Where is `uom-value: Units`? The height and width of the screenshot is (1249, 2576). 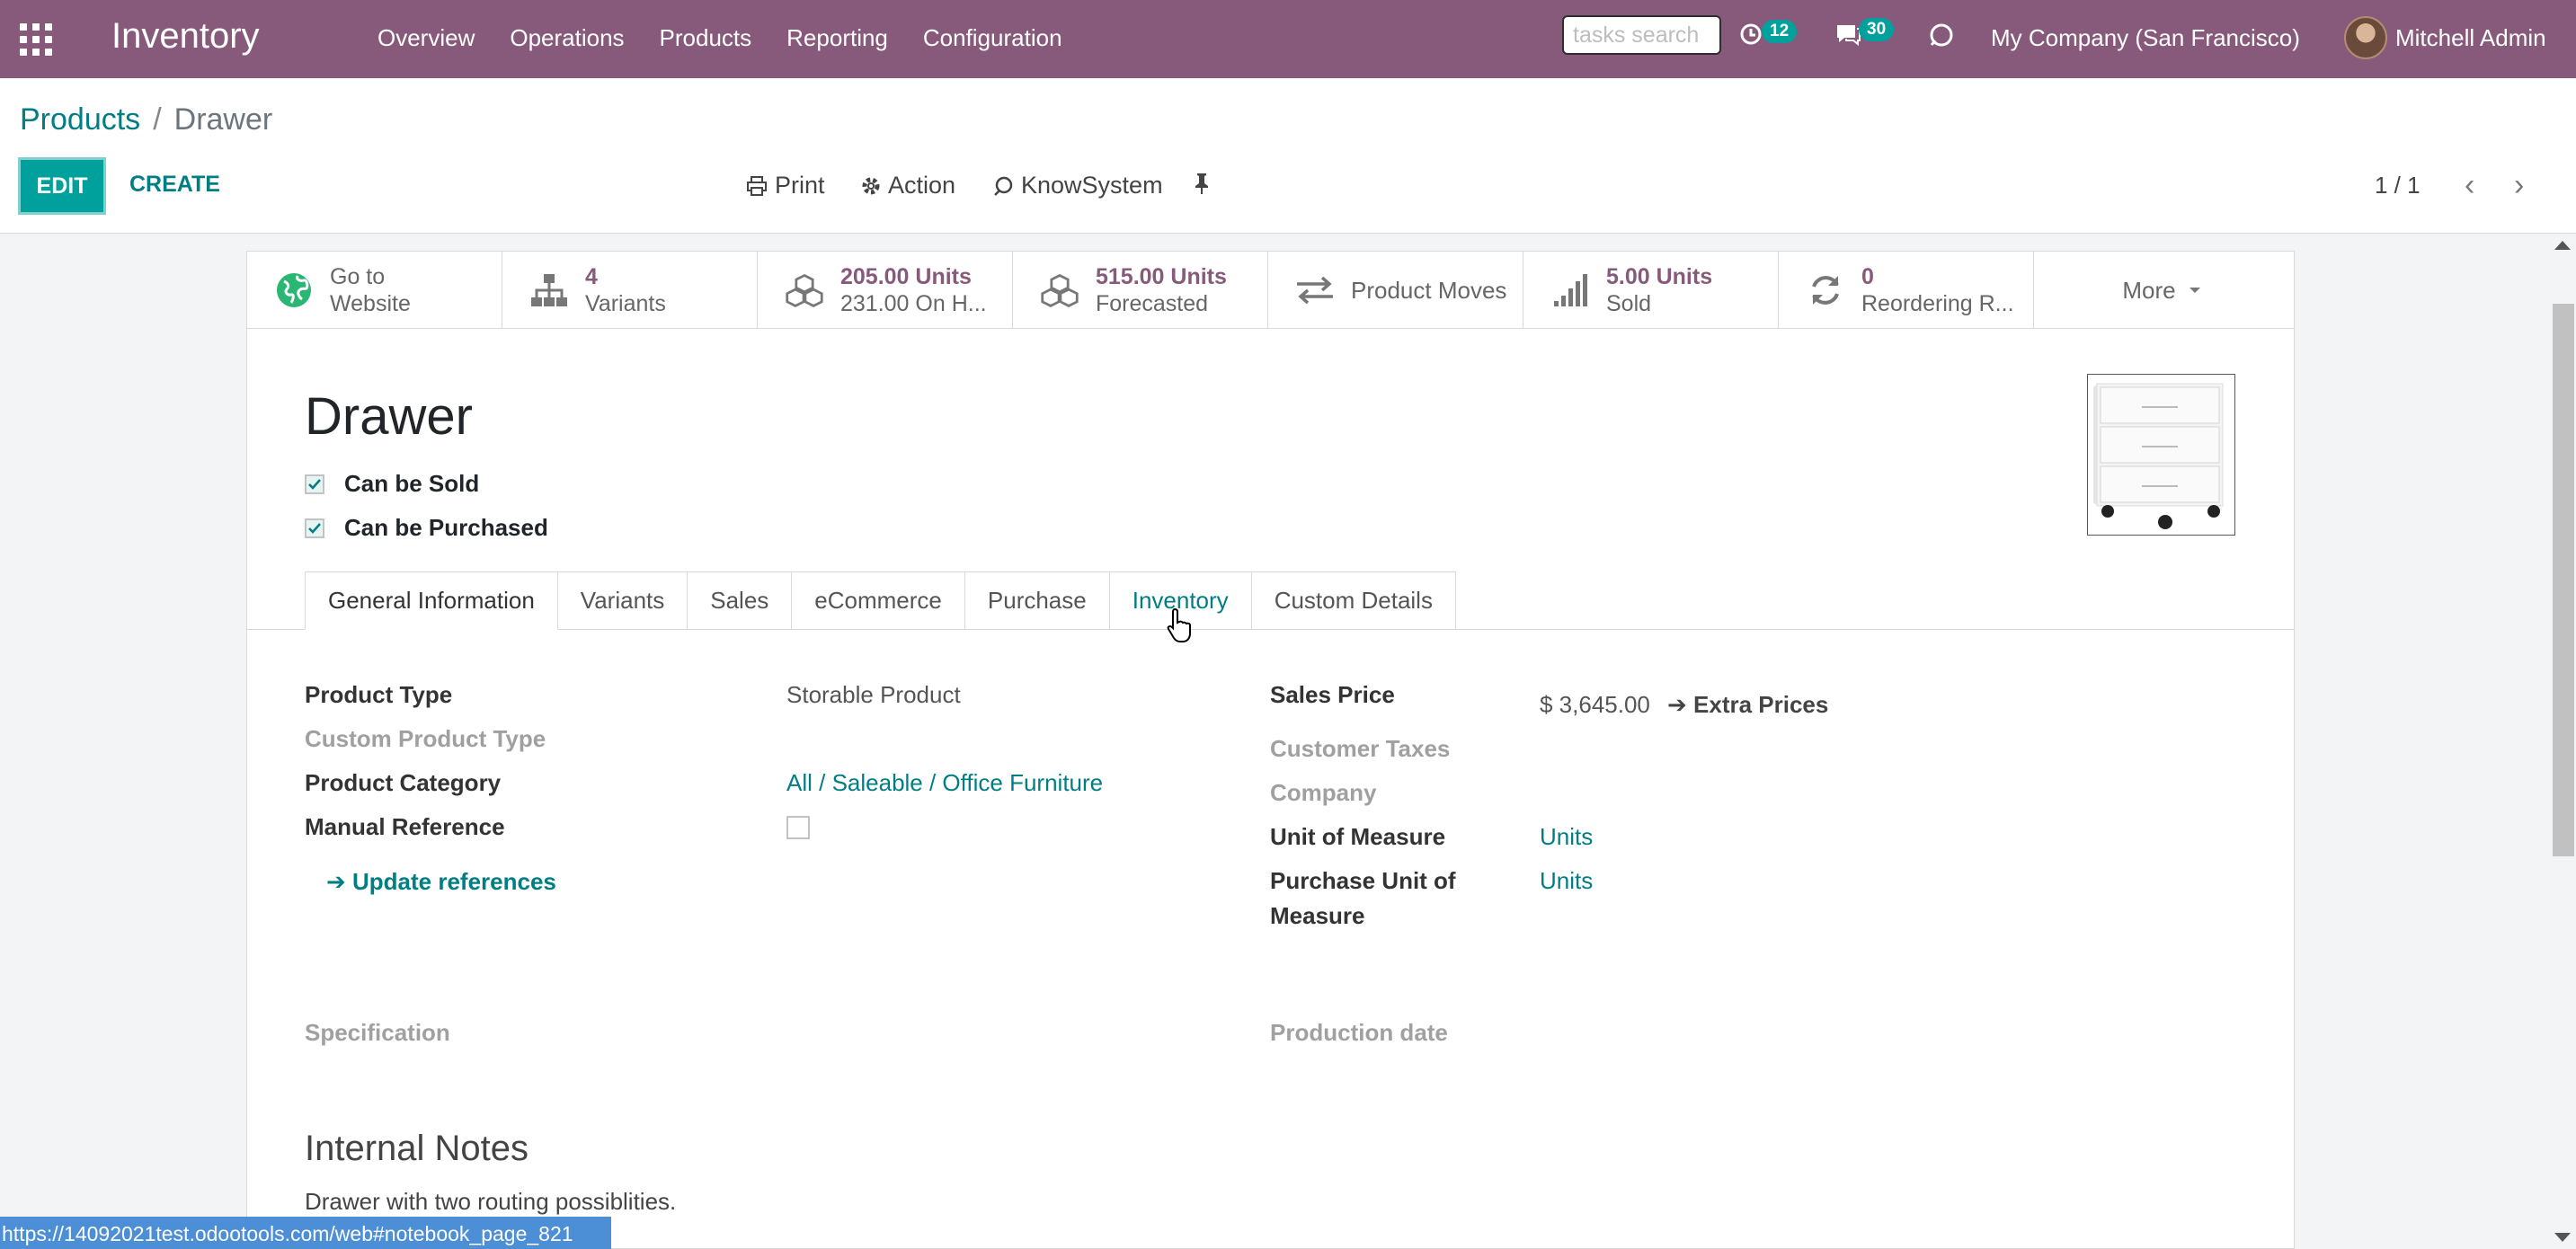
uom-value: Units is located at coordinates (1566, 837).